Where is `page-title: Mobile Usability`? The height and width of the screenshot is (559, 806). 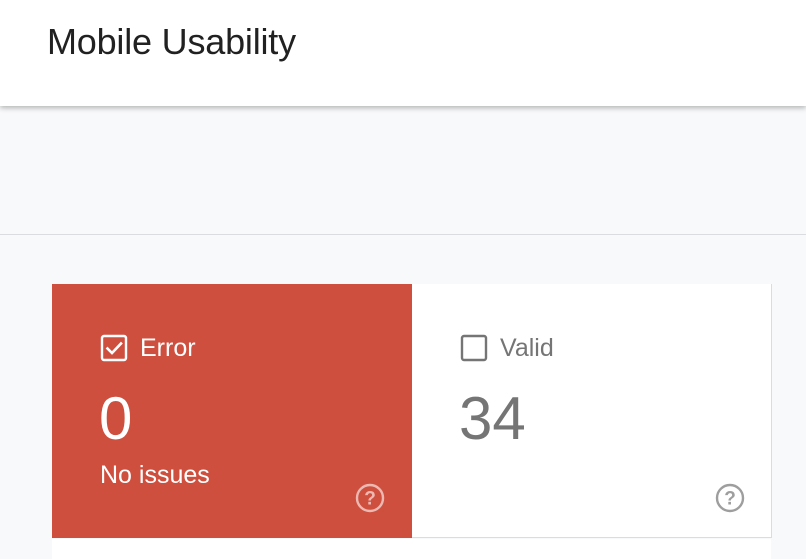
page-title: Mobile Usability is located at coordinates (171, 41).